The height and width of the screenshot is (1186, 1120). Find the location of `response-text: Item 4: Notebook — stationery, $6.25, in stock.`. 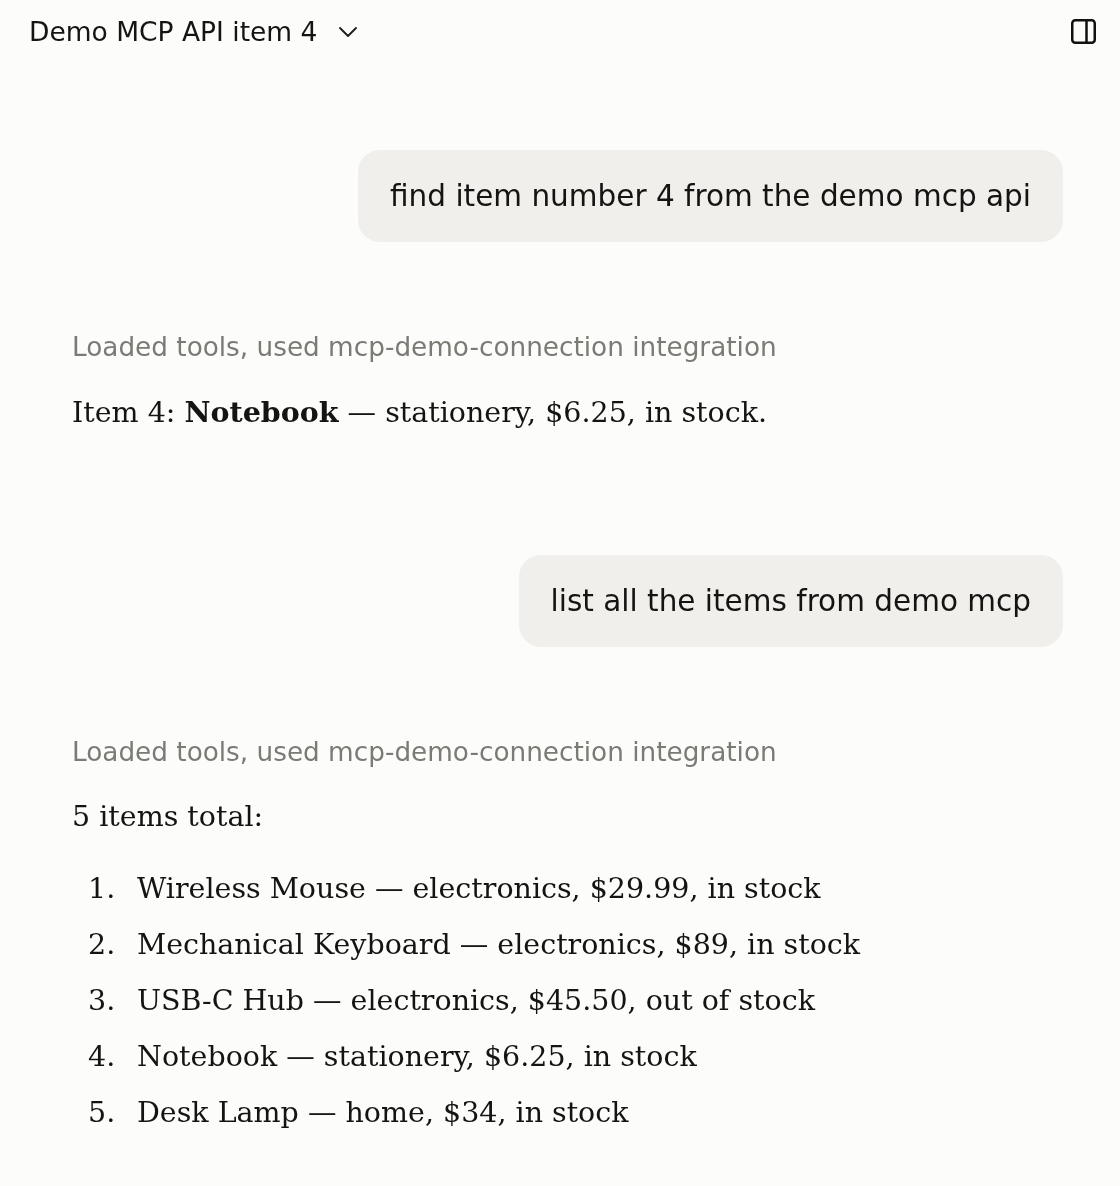

response-text: Item 4: Notebook — stationery, $6.25, in stock. is located at coordinates (420, 412).